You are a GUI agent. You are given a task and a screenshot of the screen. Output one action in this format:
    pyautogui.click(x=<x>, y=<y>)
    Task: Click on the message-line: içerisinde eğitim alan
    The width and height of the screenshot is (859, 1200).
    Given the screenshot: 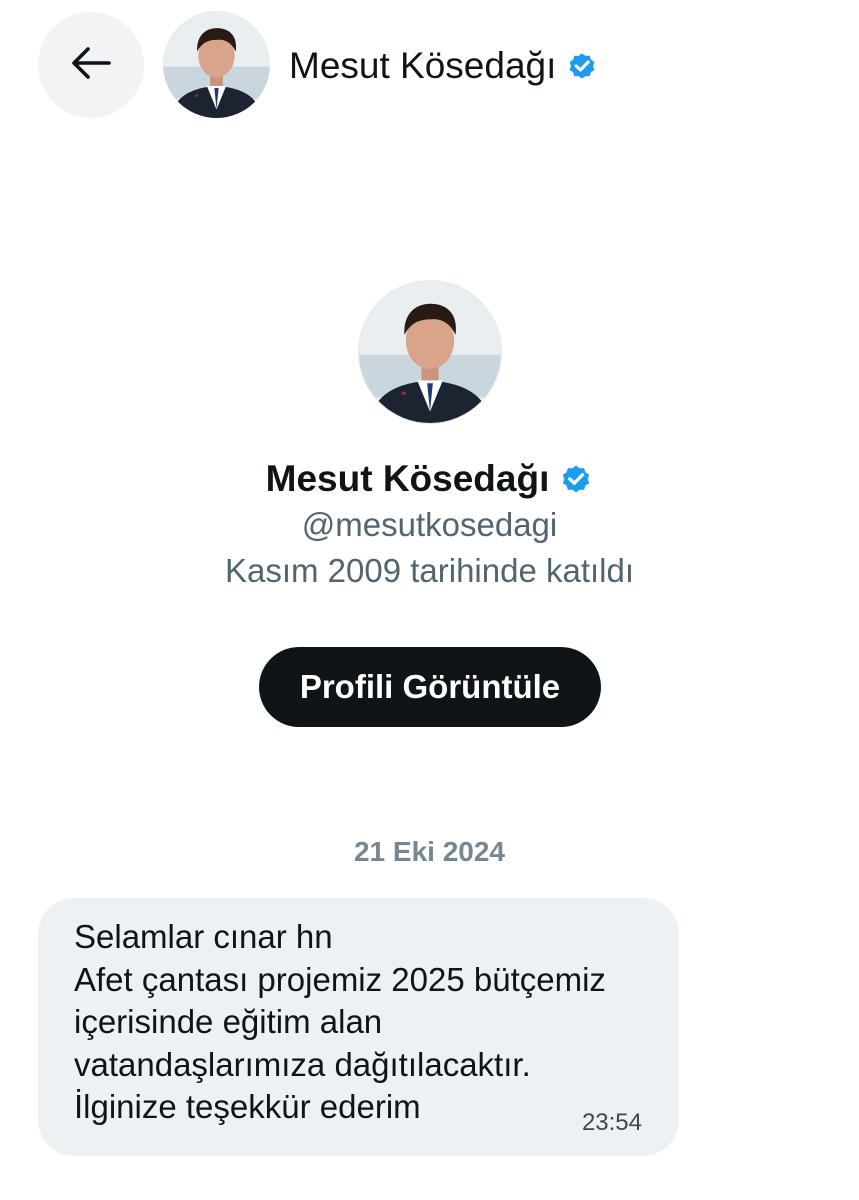 What is the action you would take?
    pyautogui.click(x=228, y=1021)
    